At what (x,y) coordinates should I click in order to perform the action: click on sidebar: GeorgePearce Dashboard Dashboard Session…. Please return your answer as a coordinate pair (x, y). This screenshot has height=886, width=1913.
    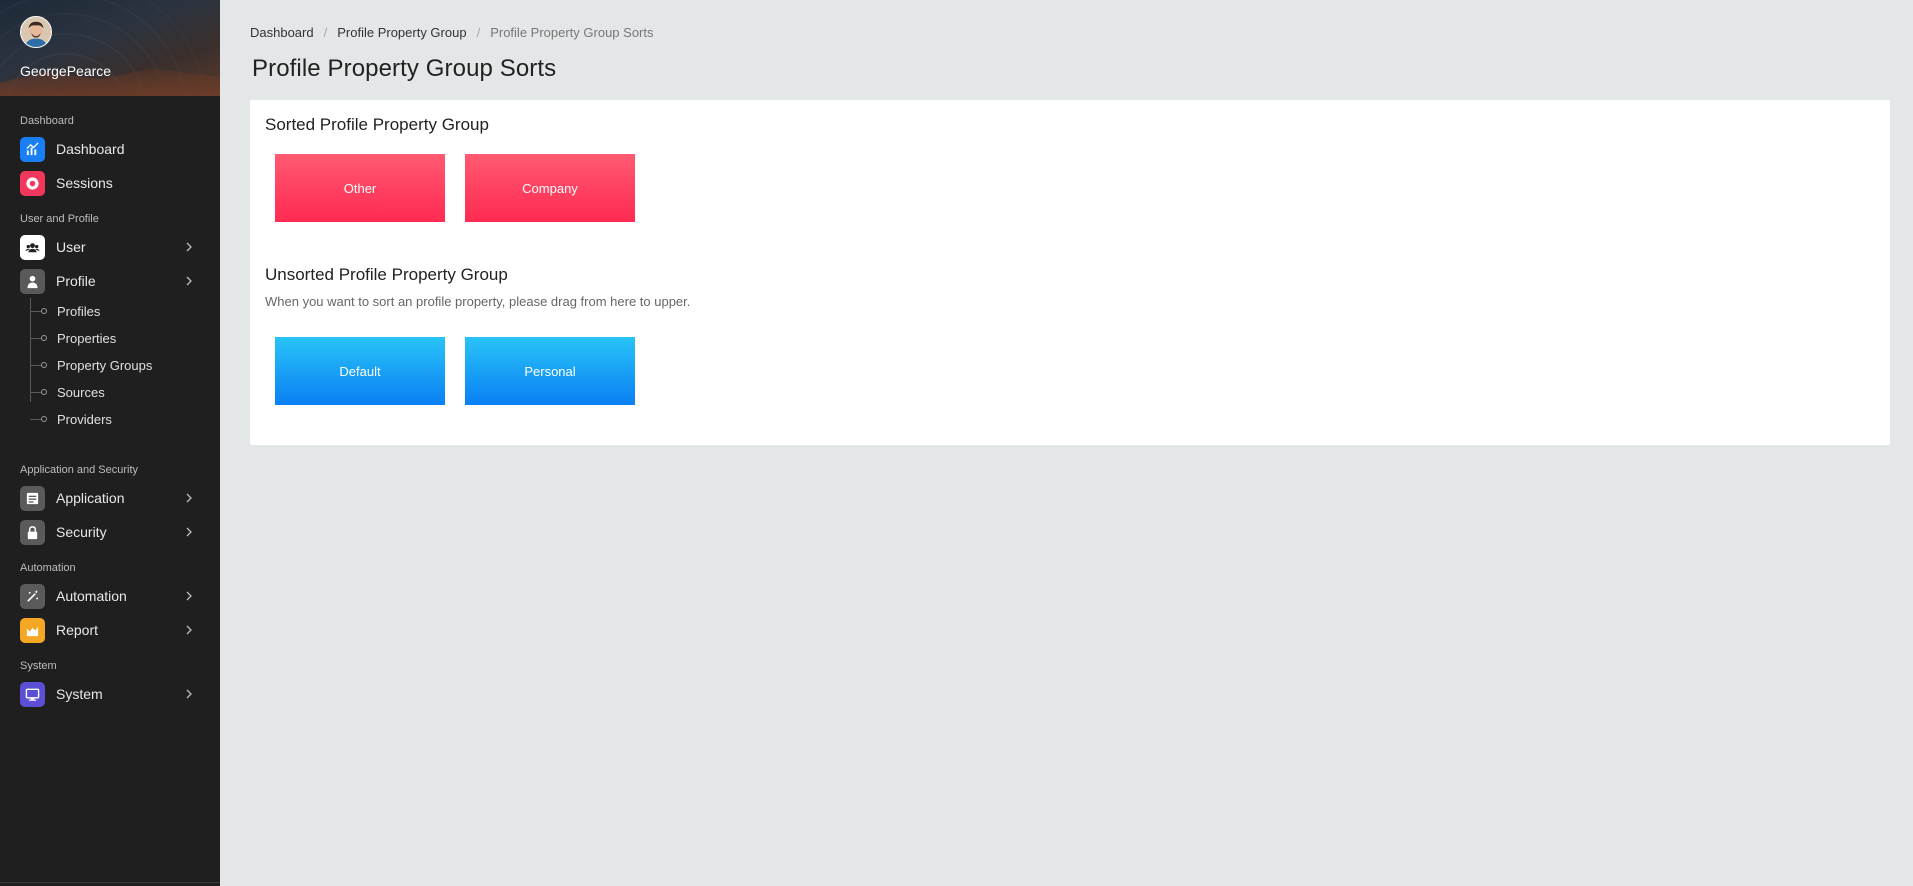
    Looking at the image, I should click on (110, 443).